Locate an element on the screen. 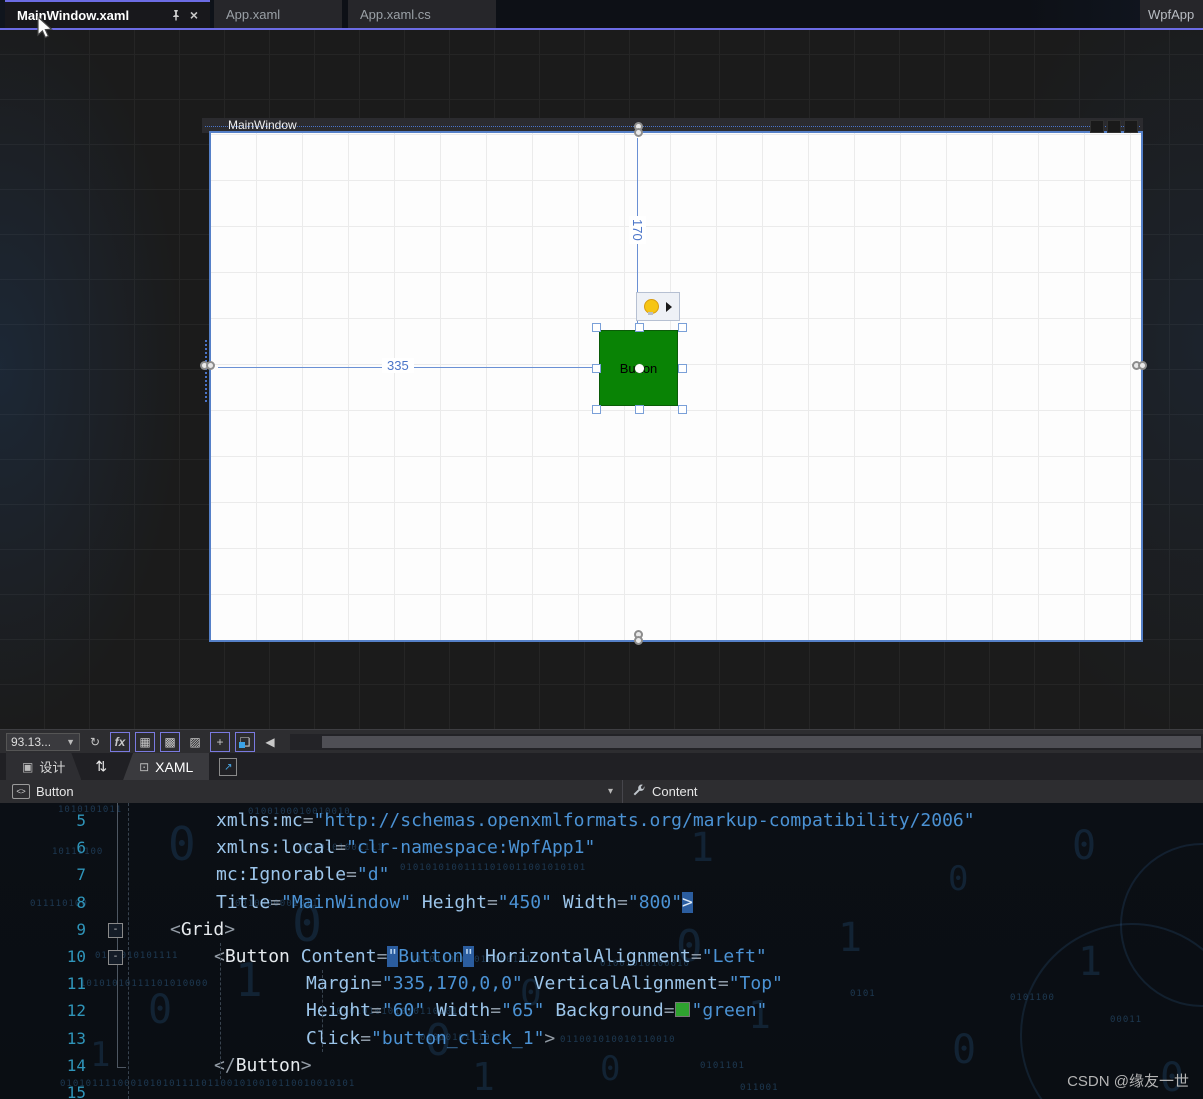 The height and width of the screenshot is (1099, 1203). quick-actions-popup is located at coordinates (658, 306).